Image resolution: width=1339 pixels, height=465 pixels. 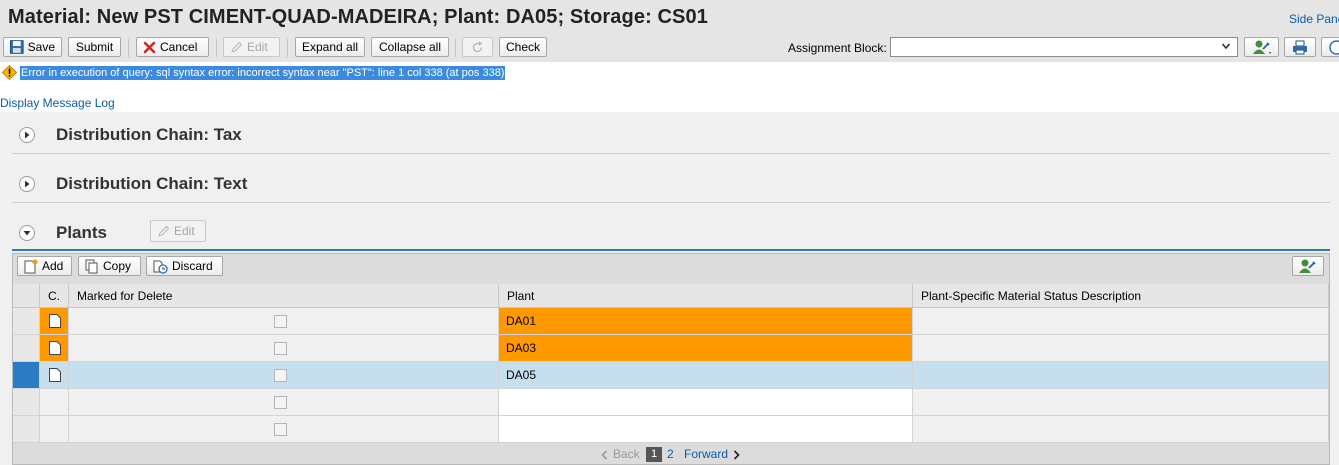 What do you see at coordinates (1314, 19) in the screenshot?
I see `side-panel-link: Side Panel` at bounding box center [1314, 19].